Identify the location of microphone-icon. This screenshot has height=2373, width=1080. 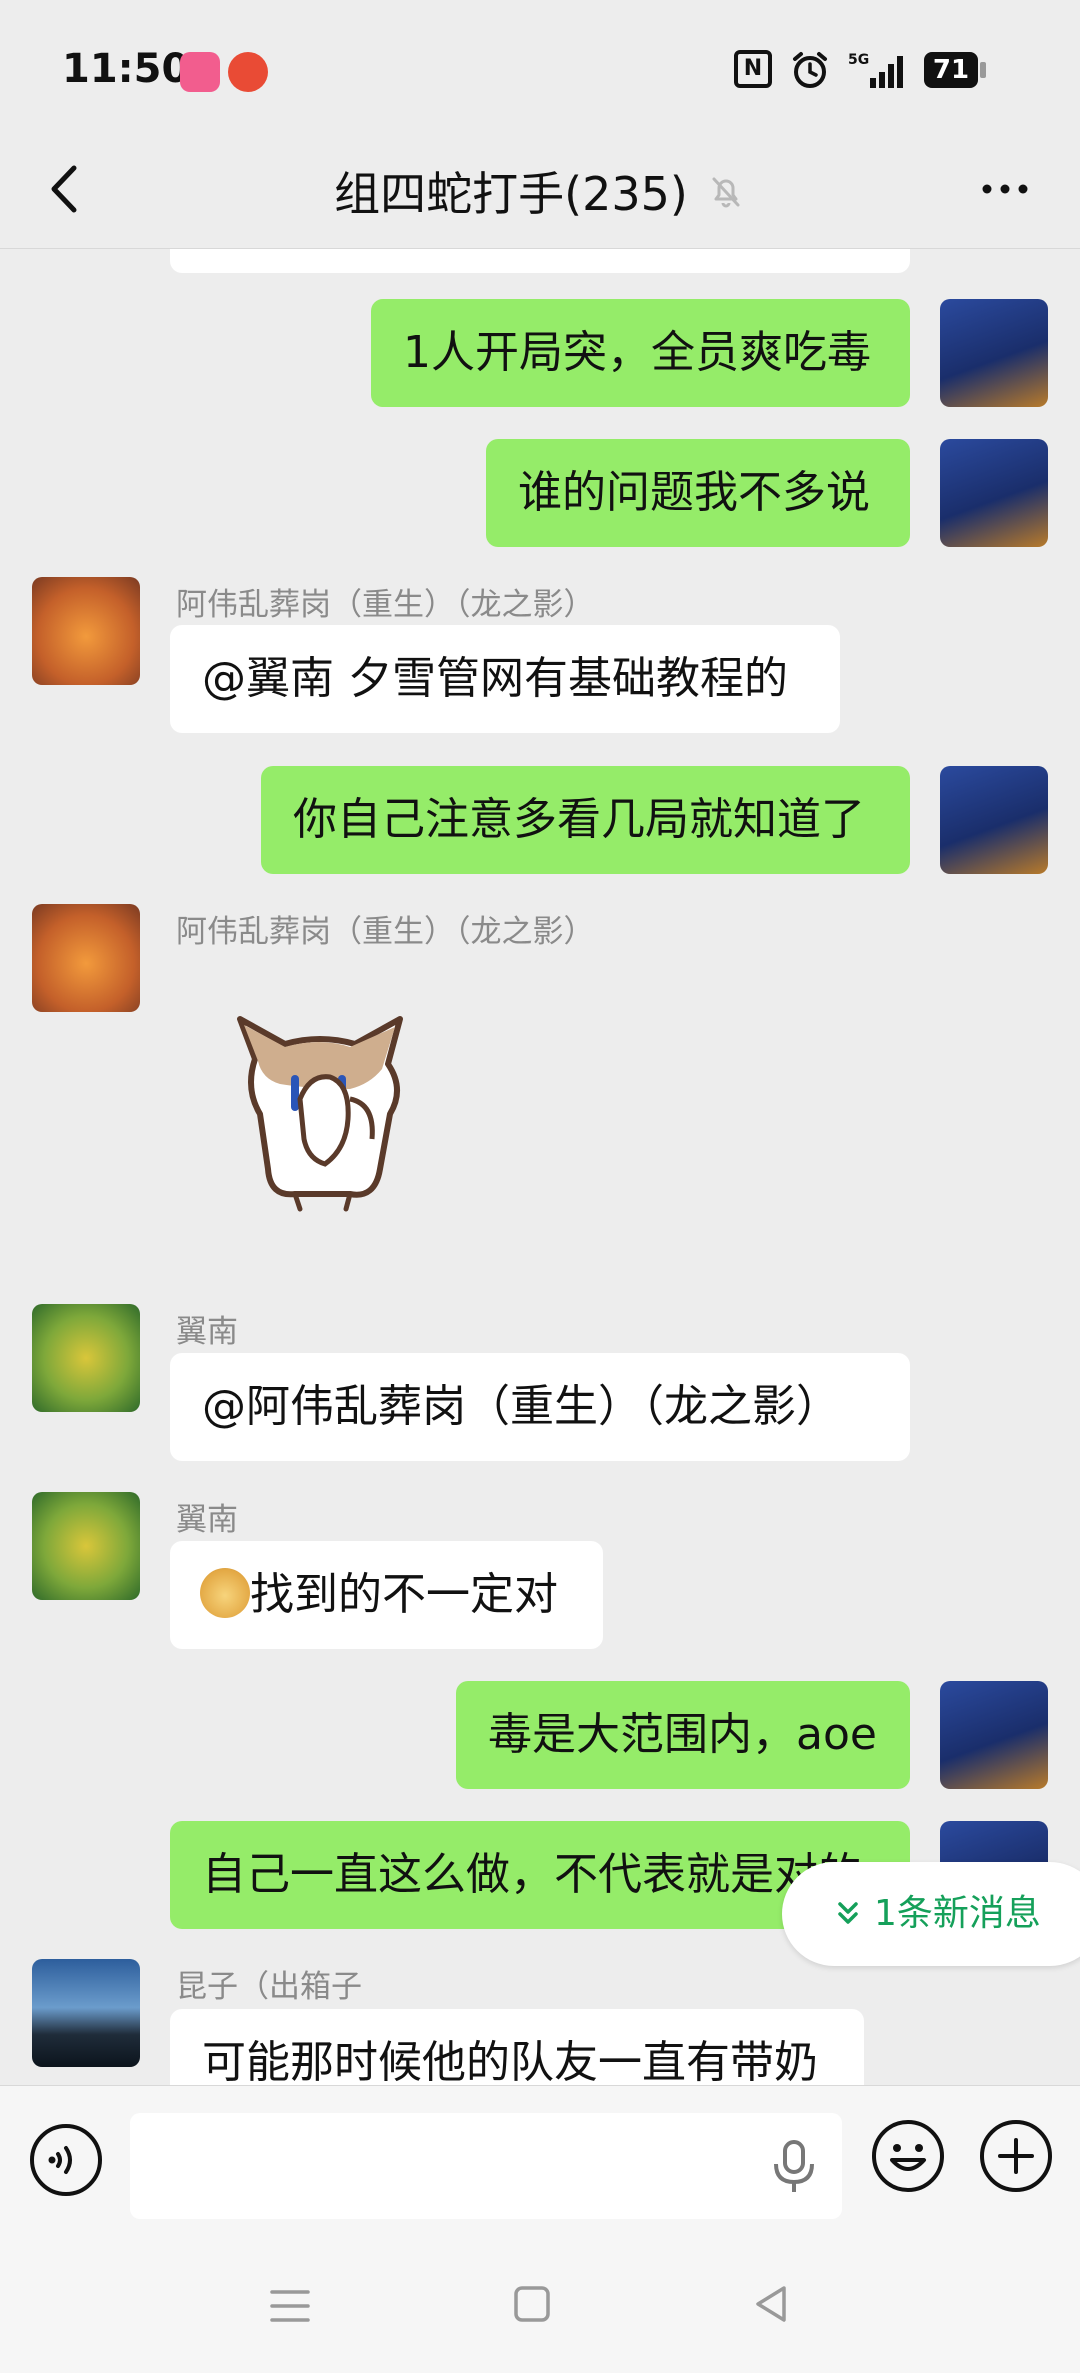
(794, 2166).